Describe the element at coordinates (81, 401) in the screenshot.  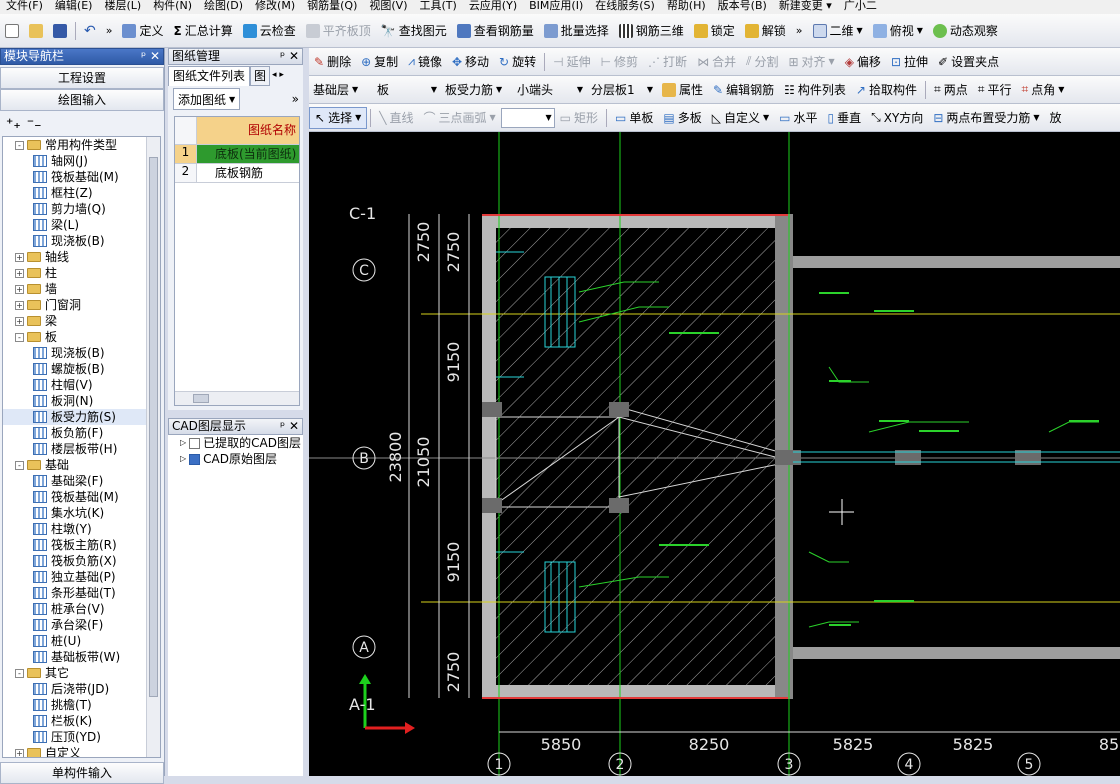
I see `tree-item: 板洞(N)` at that location.